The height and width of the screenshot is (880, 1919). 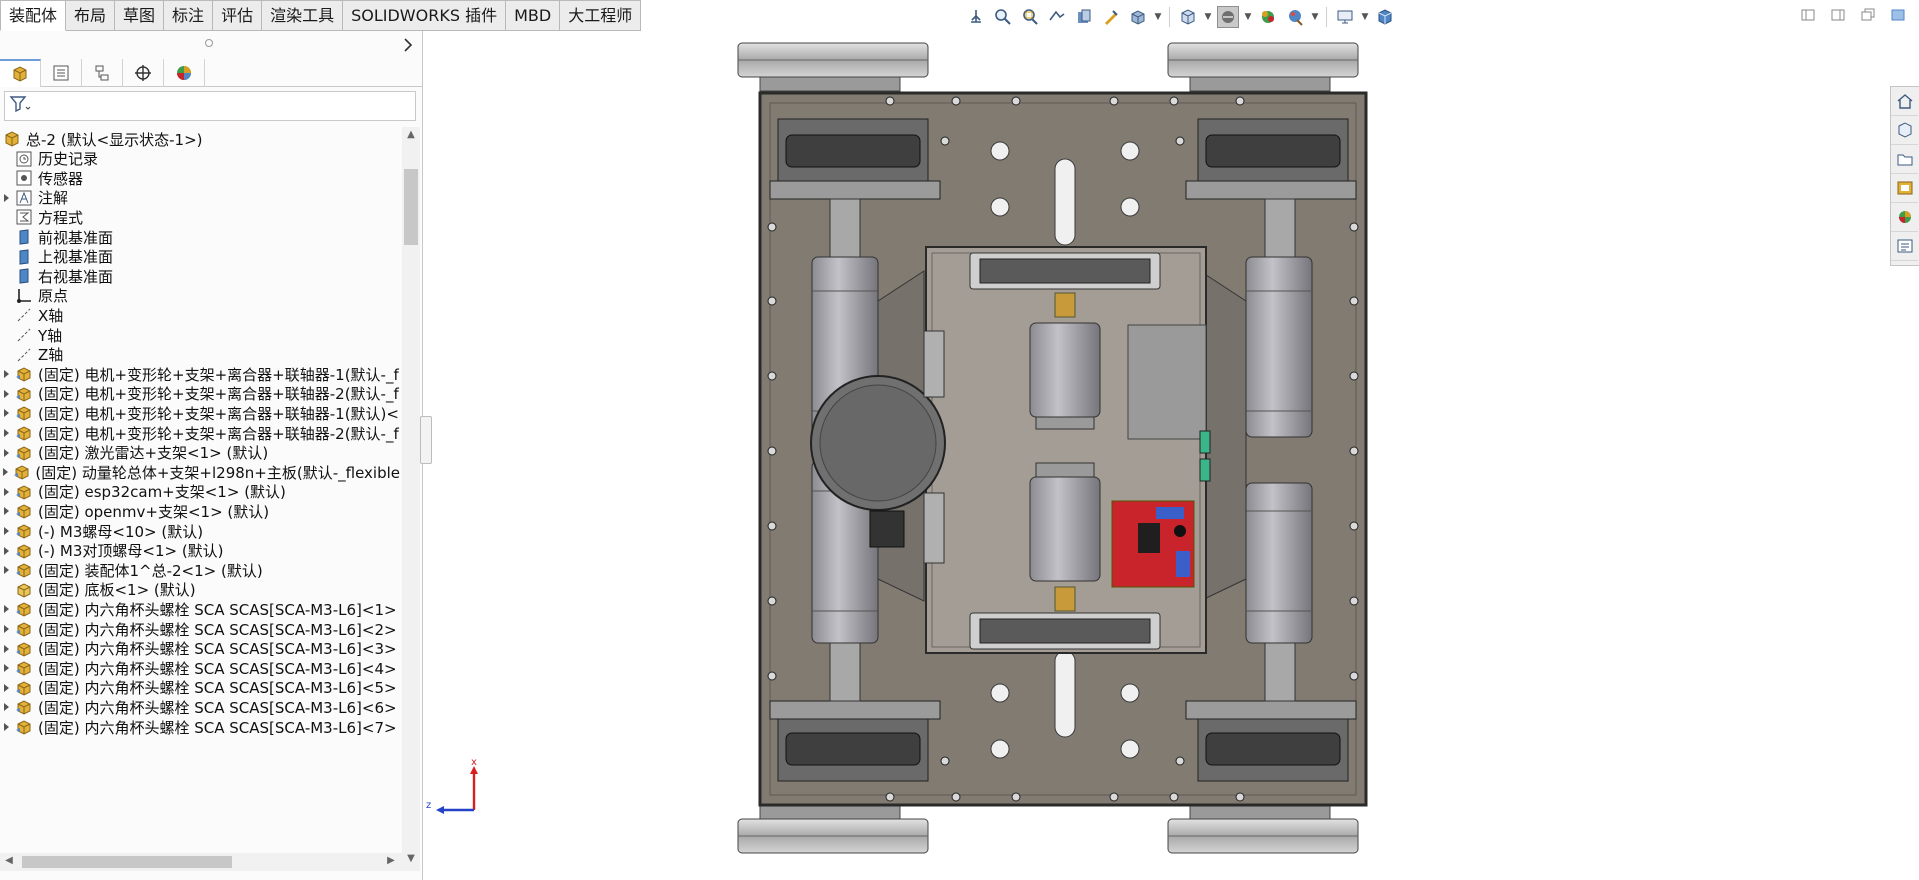 I want to click on triad-z-label: z, so click(x=428, y=805).